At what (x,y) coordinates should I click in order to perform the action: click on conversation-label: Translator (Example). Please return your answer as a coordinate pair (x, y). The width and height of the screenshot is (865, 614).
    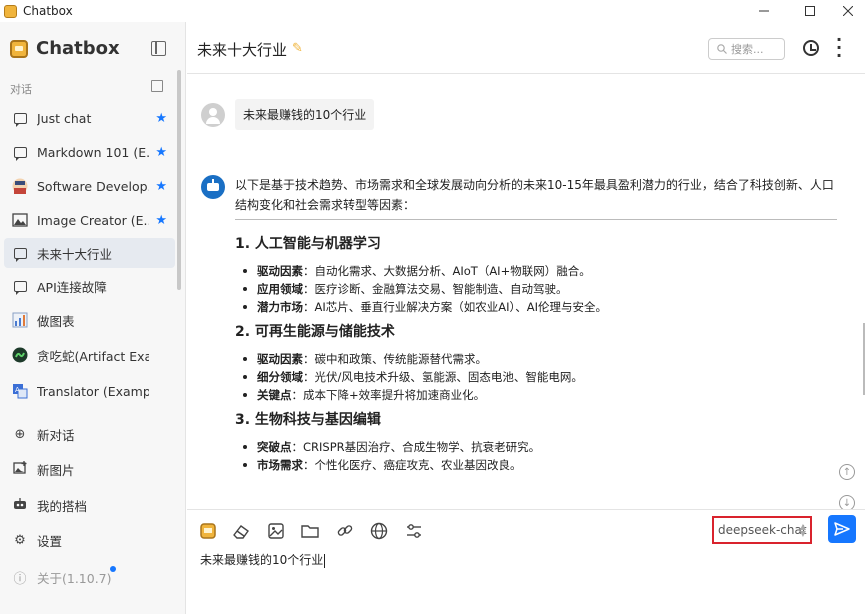
    Looking at the image, I should click on (93, 391).